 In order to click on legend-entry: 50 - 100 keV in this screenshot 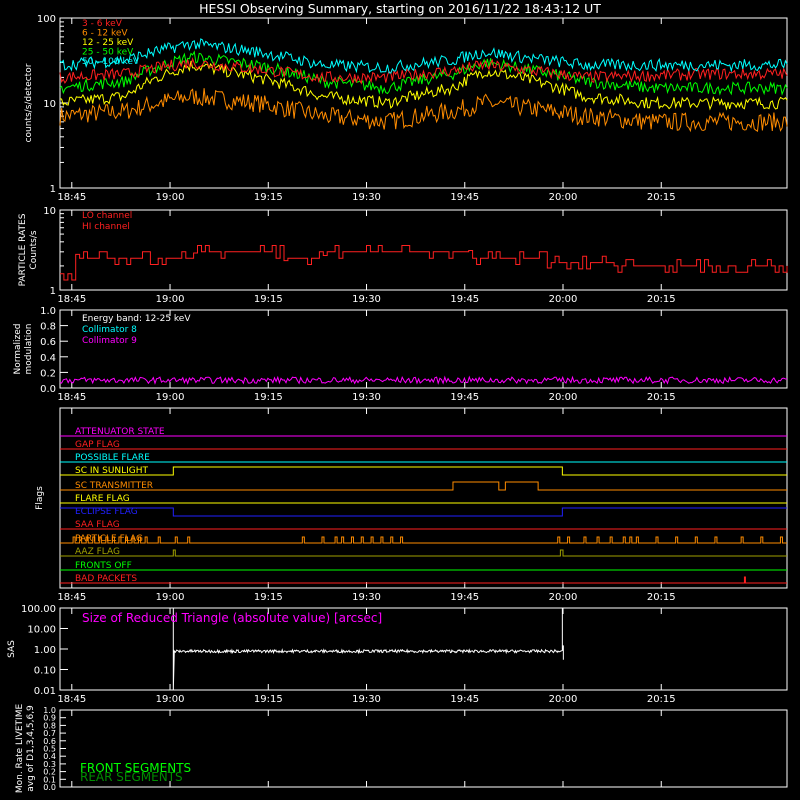, I will do `click(111, 62)`.